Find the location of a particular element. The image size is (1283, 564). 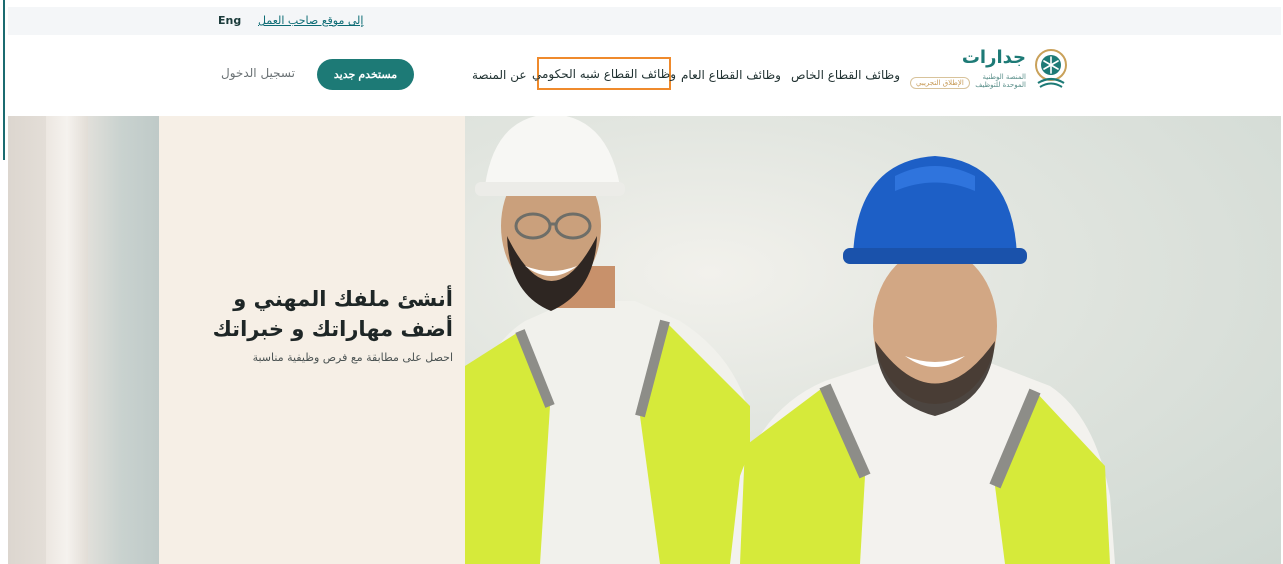

architecture-column is located at coordinates (67, 340).